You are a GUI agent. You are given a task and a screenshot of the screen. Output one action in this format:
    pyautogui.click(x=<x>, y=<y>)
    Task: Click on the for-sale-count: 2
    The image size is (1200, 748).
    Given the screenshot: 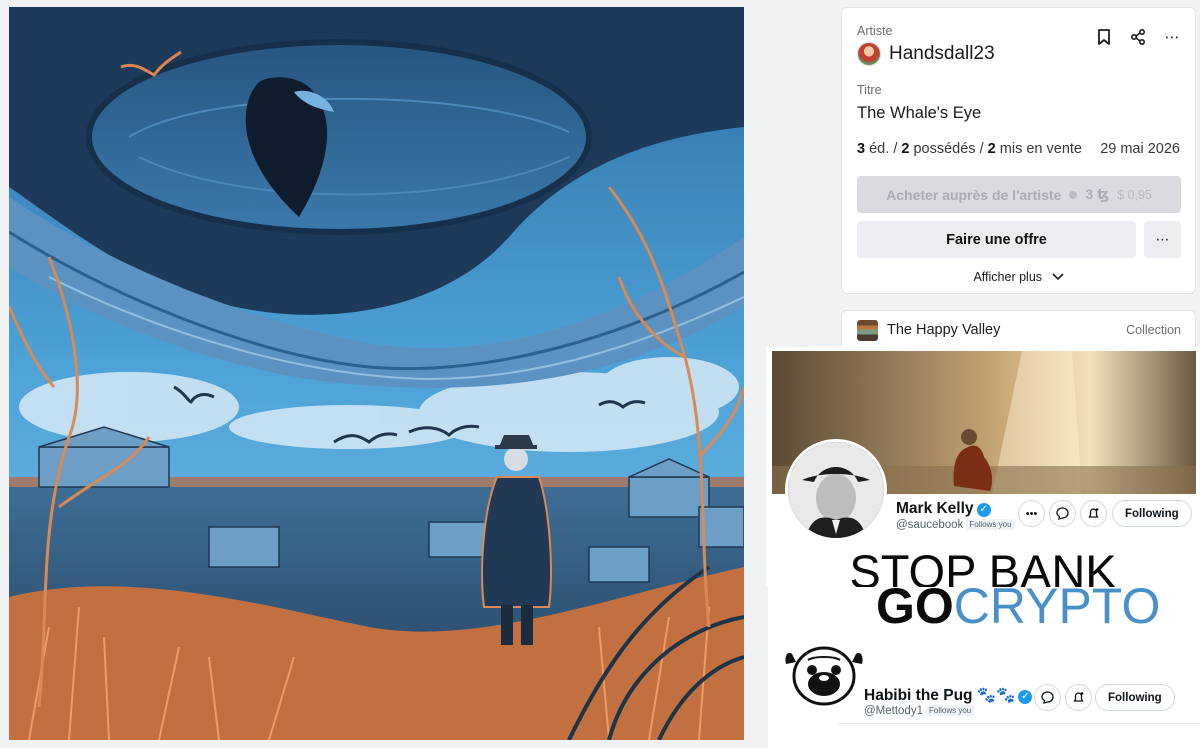 What is the action you would take?
    pyautogui.click(x=991, y=149)
    